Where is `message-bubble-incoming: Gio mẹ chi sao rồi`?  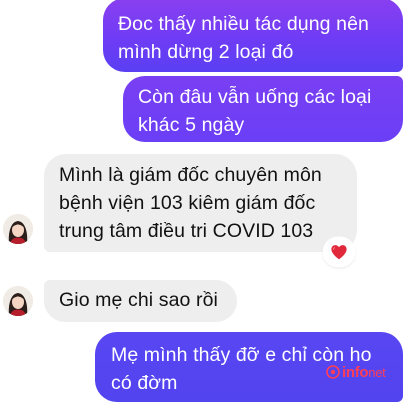 message-bubble-incoming: Gio mẹ chi sao rồi is located at coordinates (140, 301).